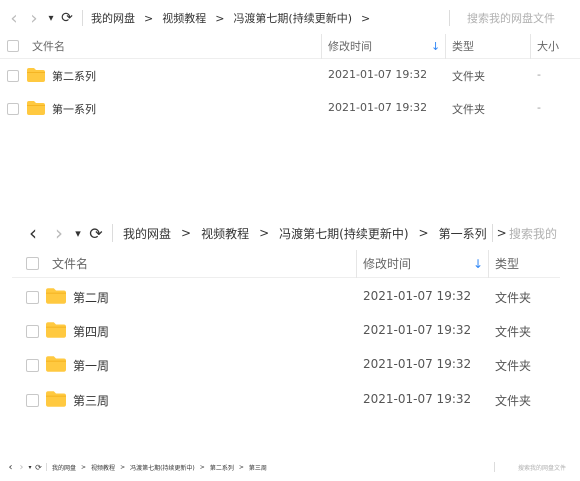 This screenshot has height=481, width=580. I want to click on list-item: 第一系列 2021-01-07 19:32 文件夹 -, so click(290, 109).